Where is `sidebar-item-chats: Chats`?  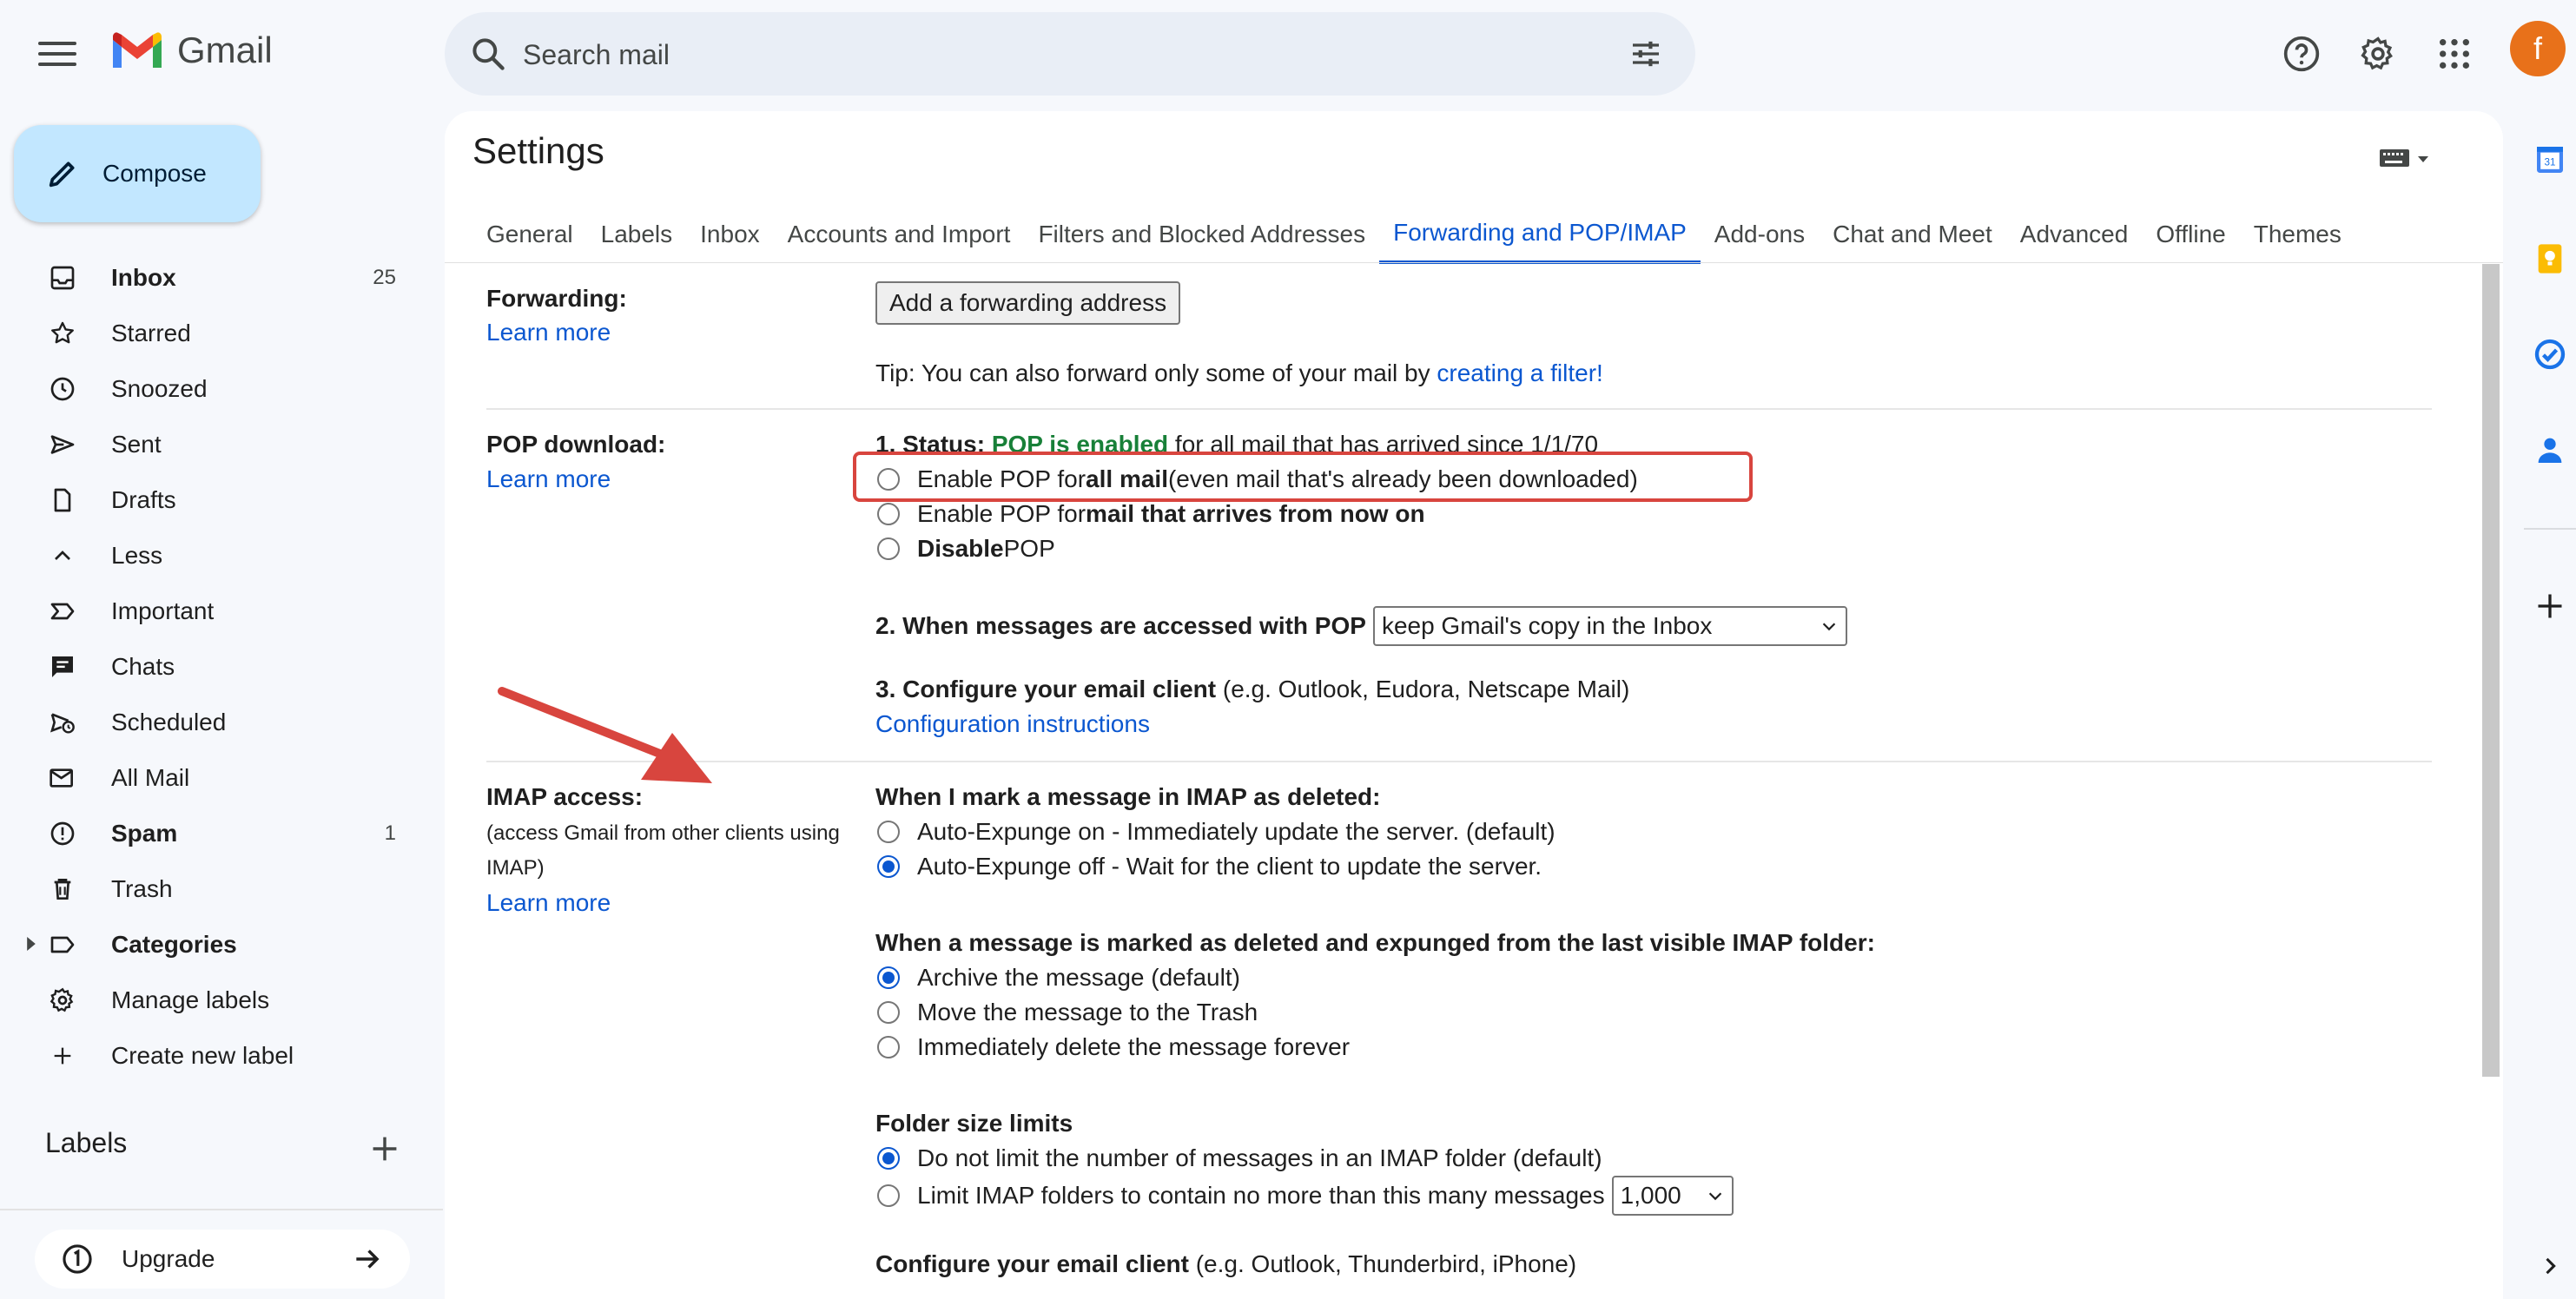 sidebar-item-chats: Chats is located at coordinates (217, 667).